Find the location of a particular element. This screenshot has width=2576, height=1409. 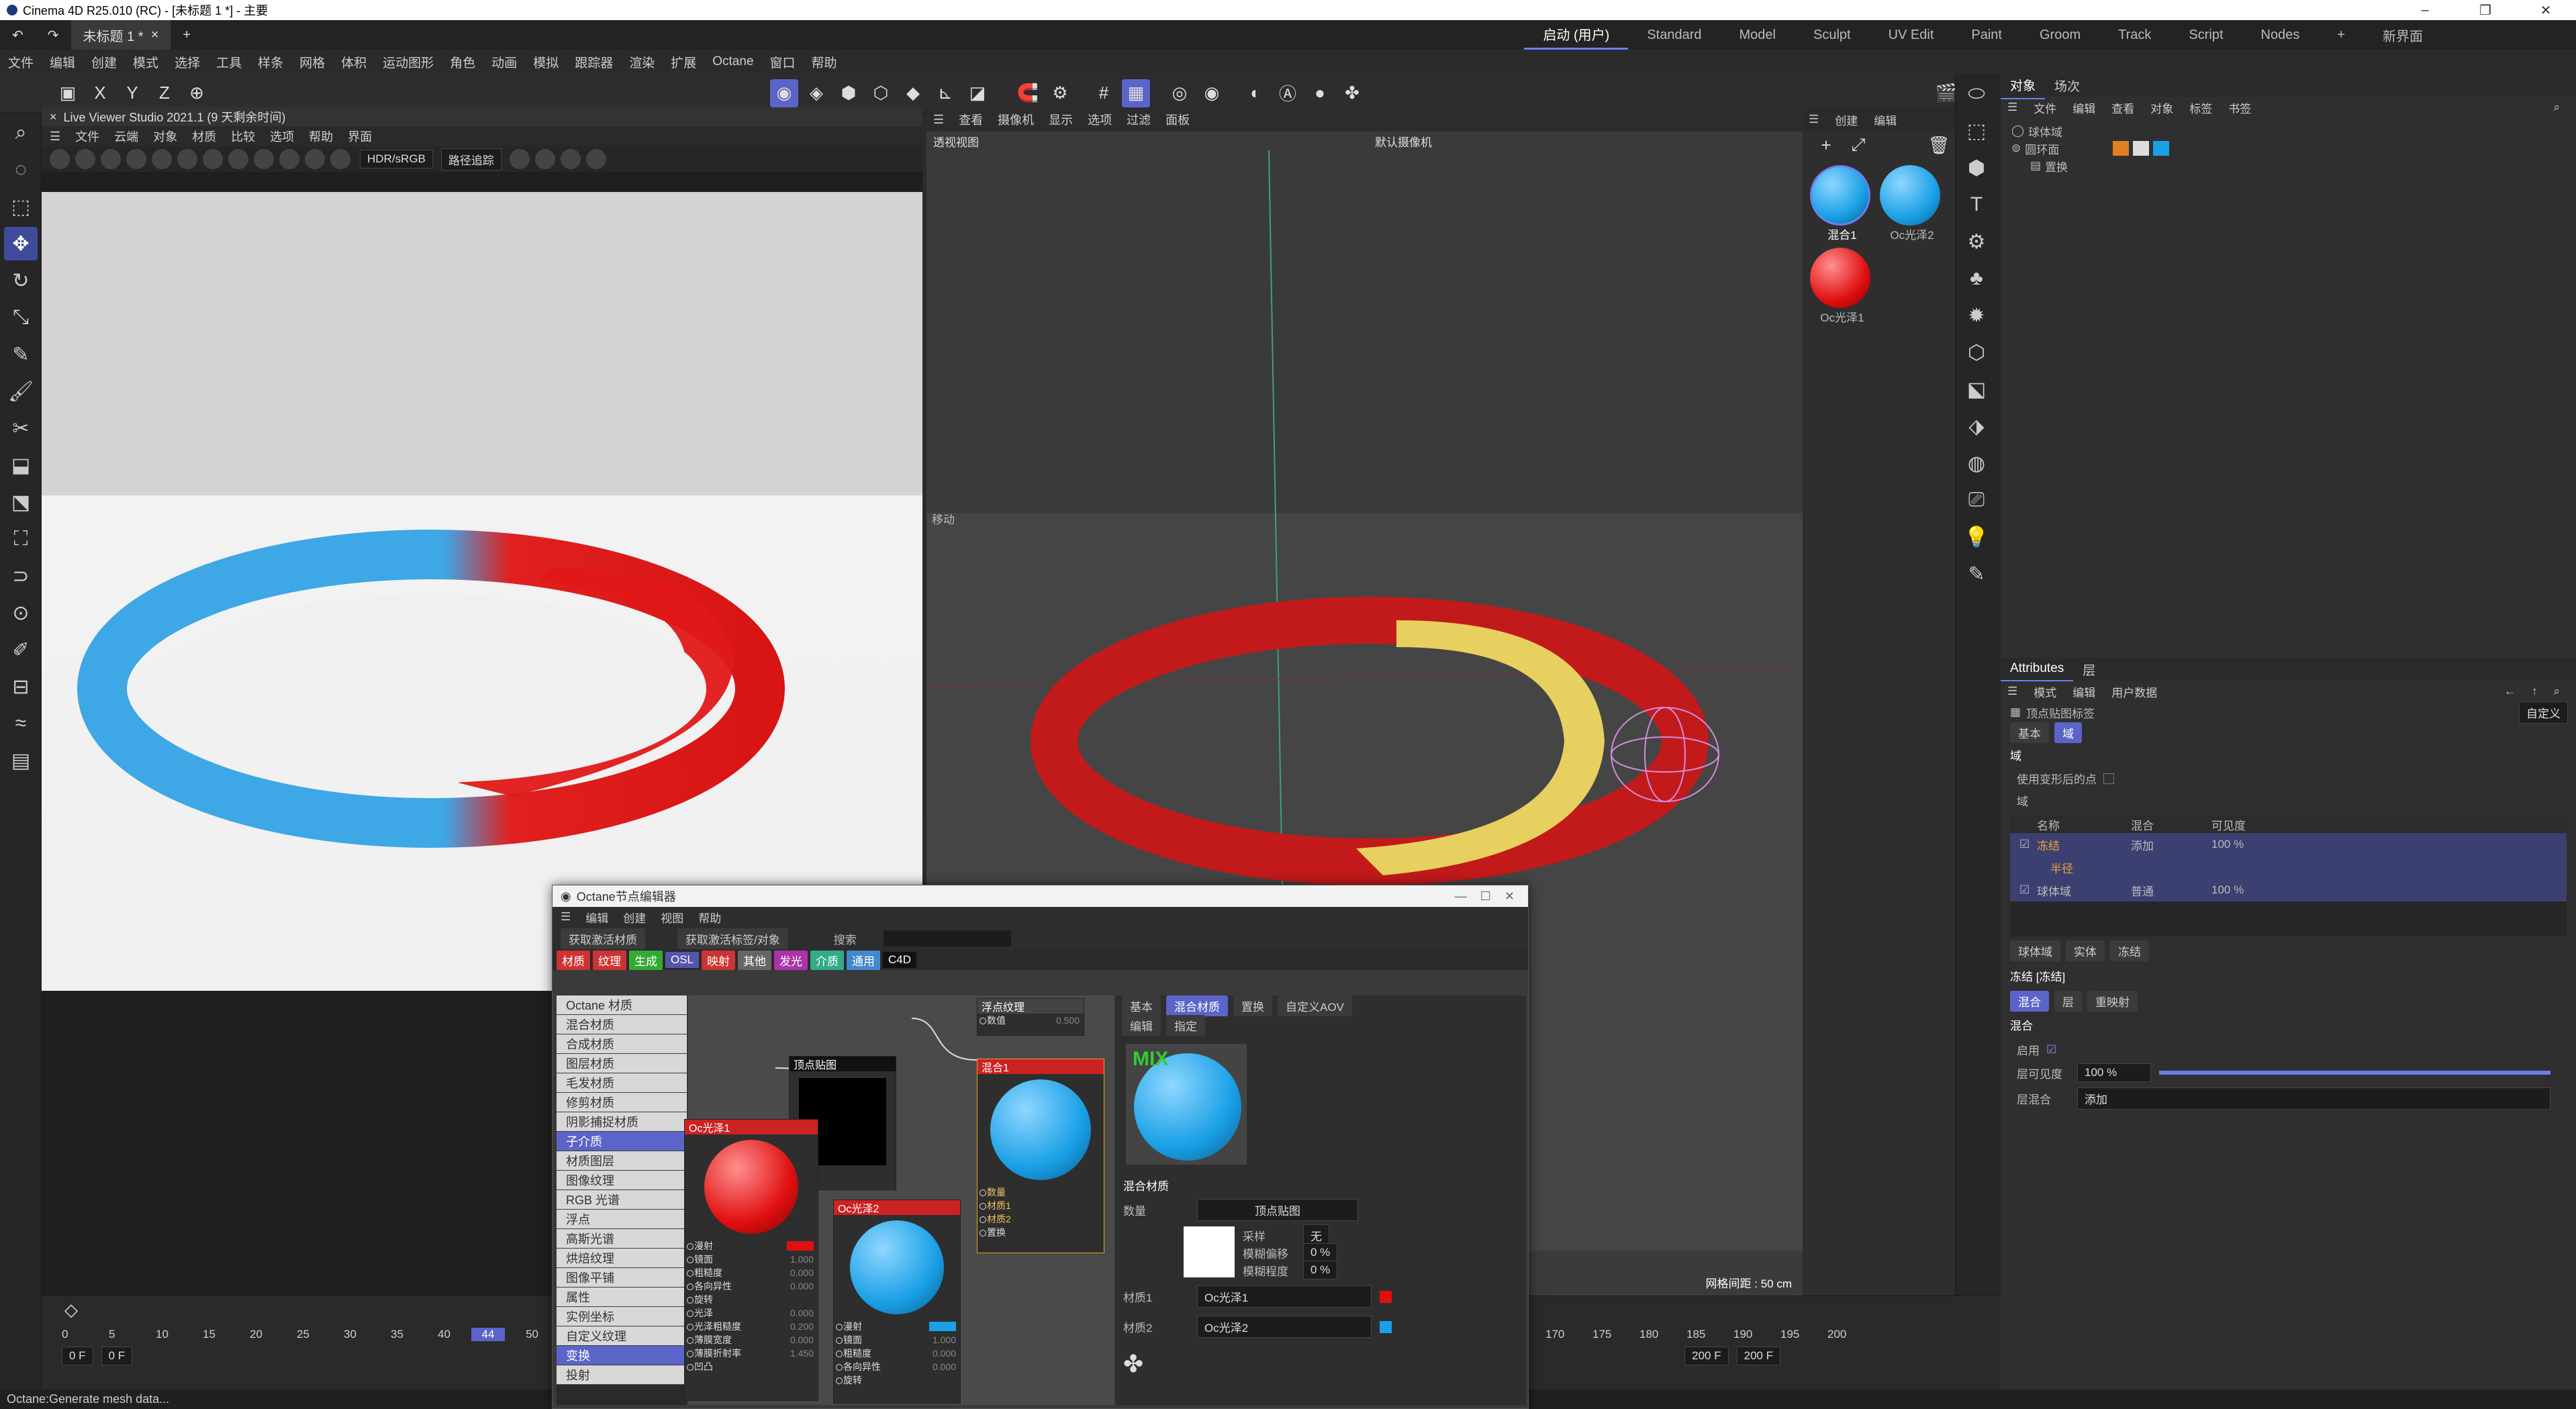

back-arrow-icon: ← is located at coordinates (2510, 692).